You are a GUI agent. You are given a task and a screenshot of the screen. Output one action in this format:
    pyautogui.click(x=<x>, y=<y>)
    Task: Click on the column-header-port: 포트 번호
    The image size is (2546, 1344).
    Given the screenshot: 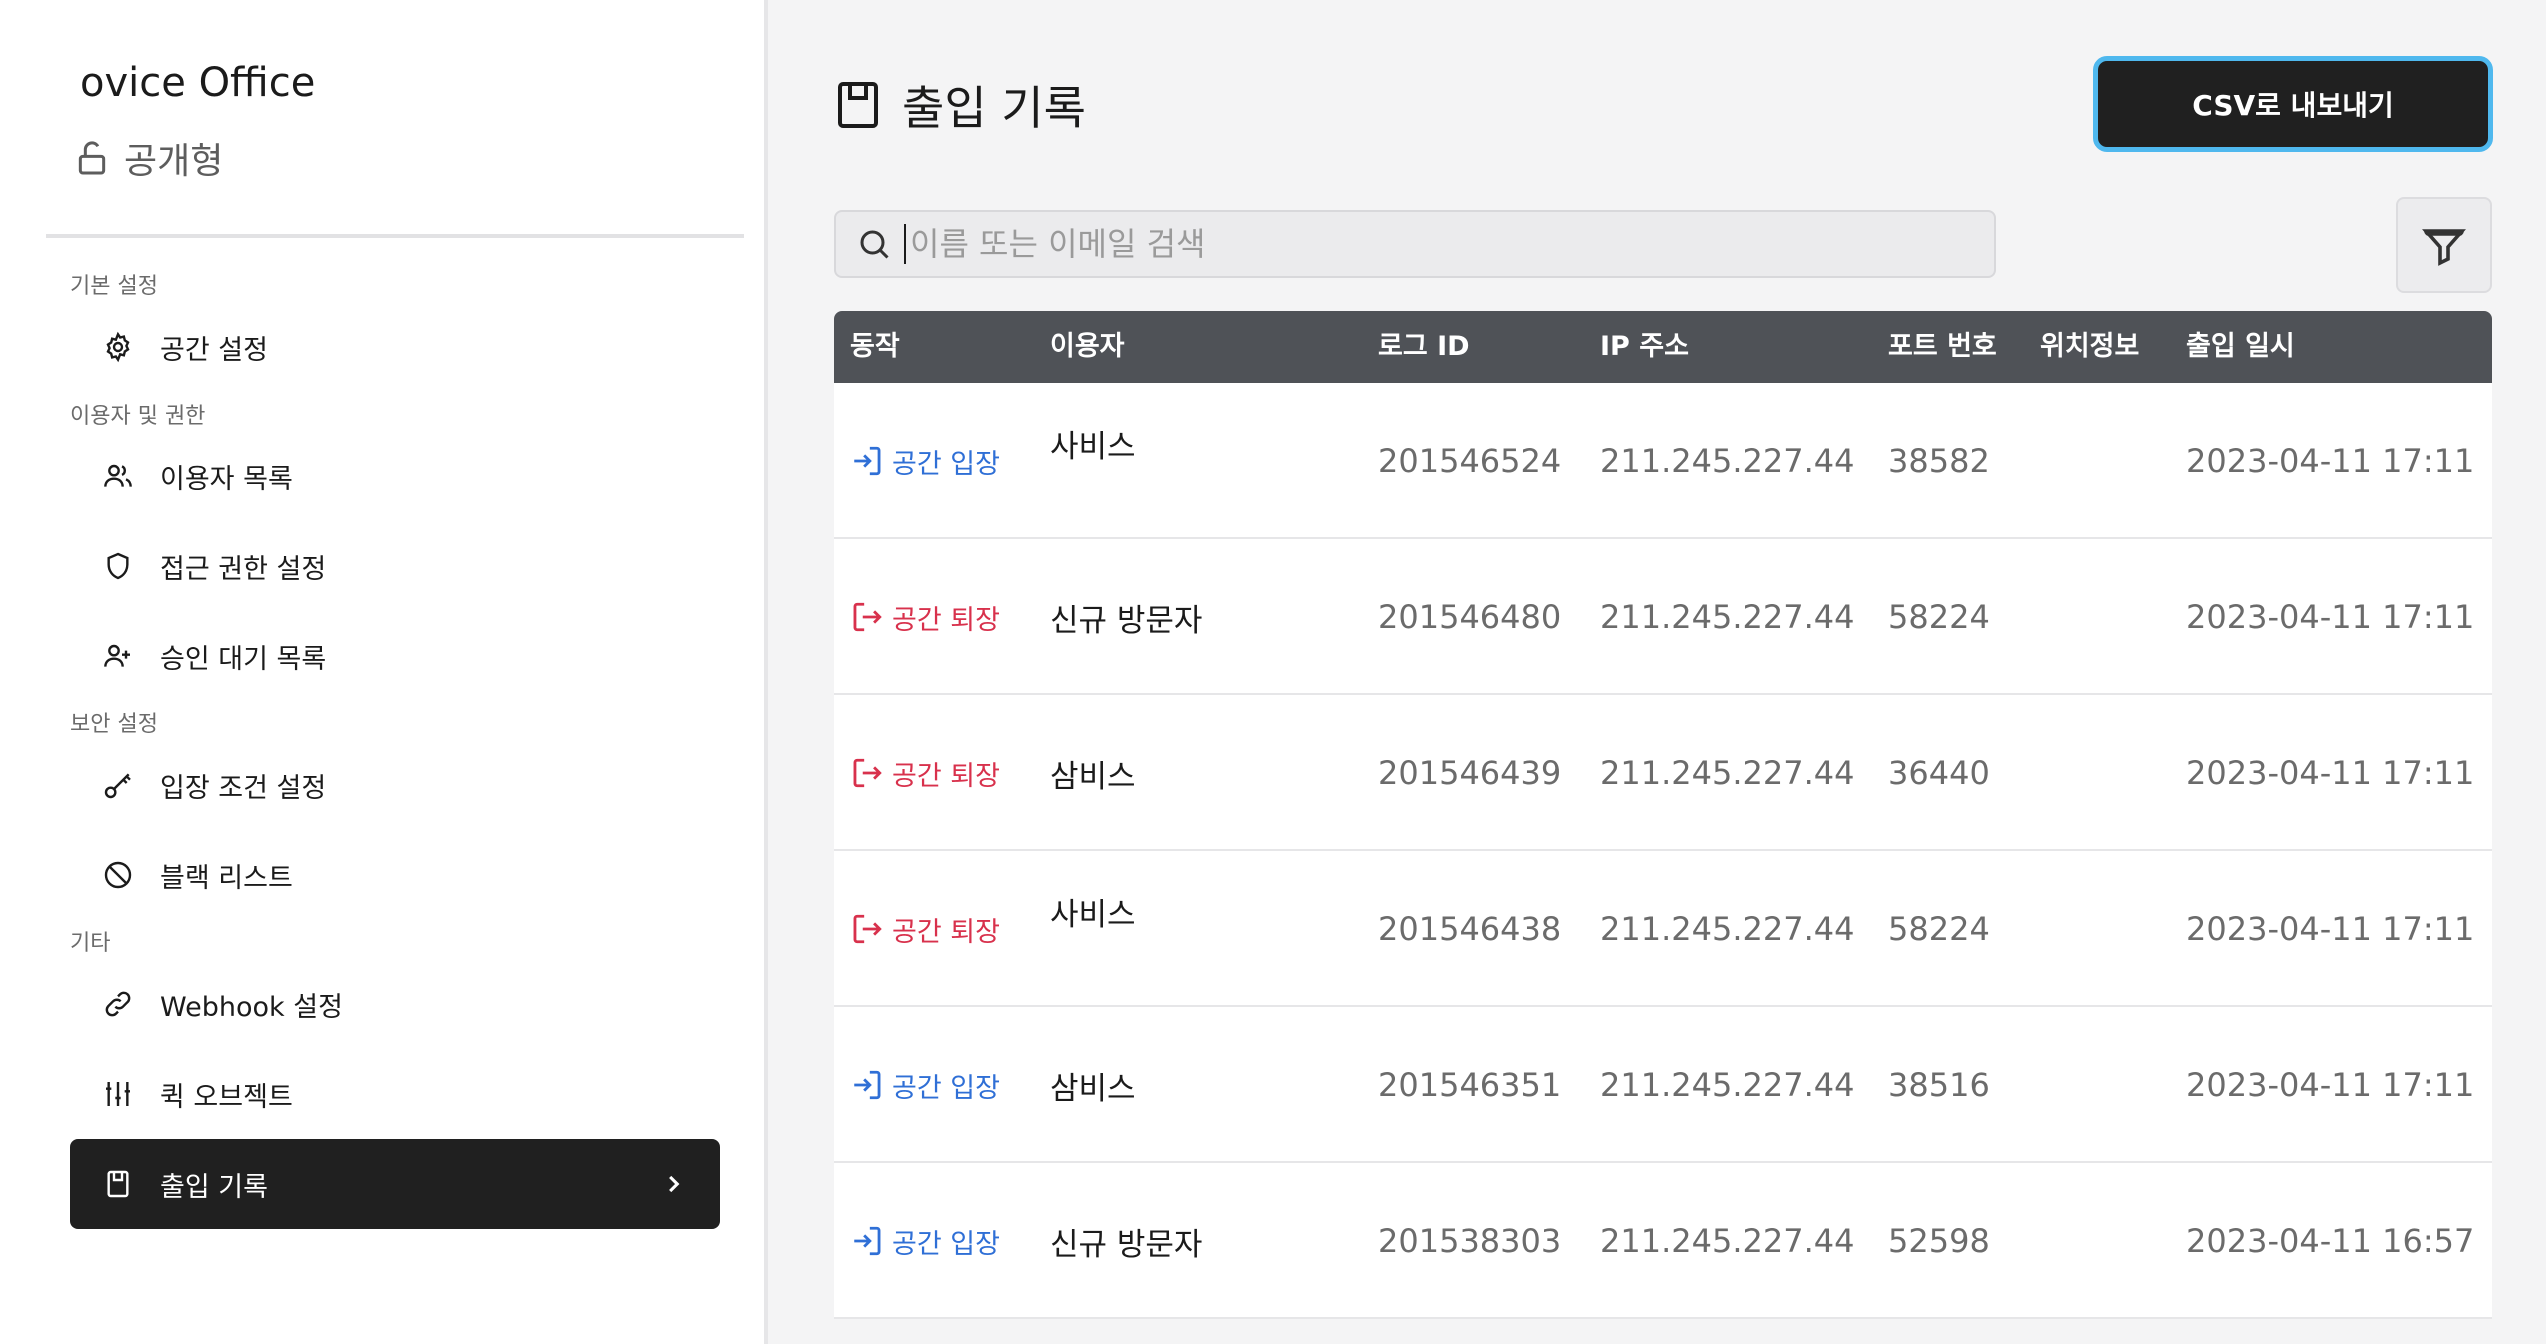 What is the action you would take?
    pyautogui.click(x=1942, y=346)
    